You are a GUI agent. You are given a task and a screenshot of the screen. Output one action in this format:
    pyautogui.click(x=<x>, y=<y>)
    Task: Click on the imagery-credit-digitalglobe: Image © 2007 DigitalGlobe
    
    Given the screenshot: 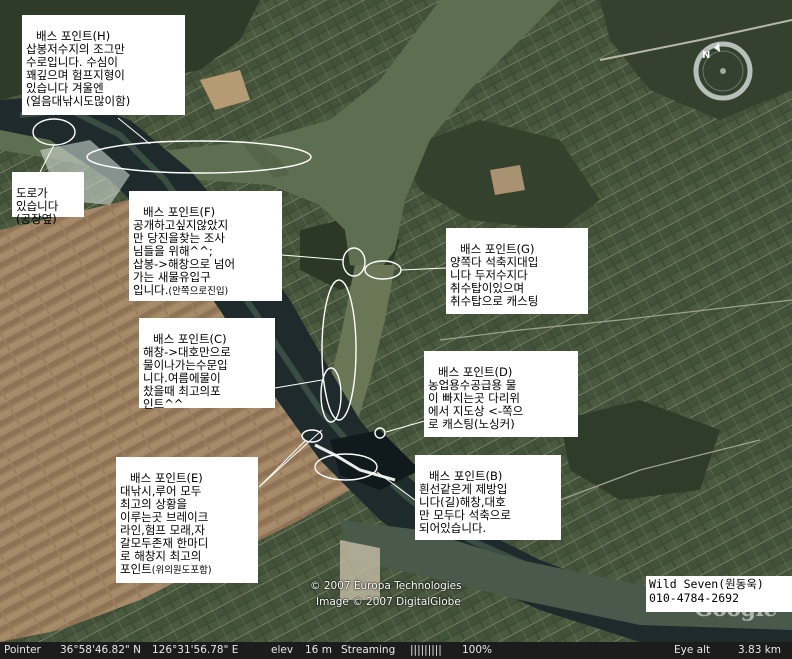 What is the action you would take?
    pyautogui.click(x=388, y=602)
    